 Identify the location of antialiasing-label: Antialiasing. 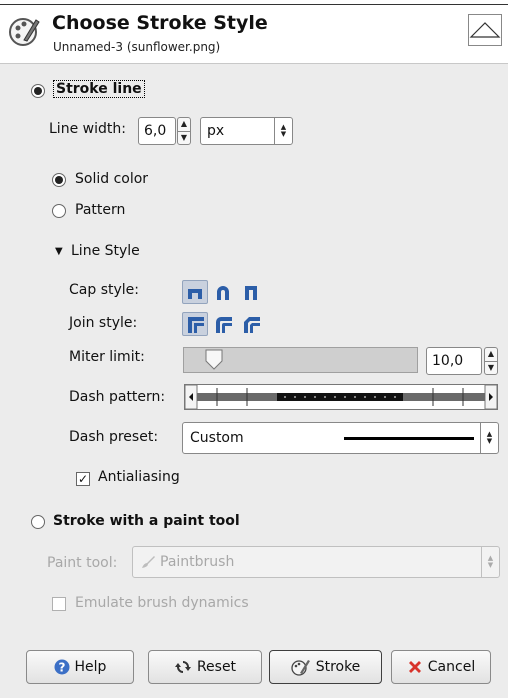
(139, 477).